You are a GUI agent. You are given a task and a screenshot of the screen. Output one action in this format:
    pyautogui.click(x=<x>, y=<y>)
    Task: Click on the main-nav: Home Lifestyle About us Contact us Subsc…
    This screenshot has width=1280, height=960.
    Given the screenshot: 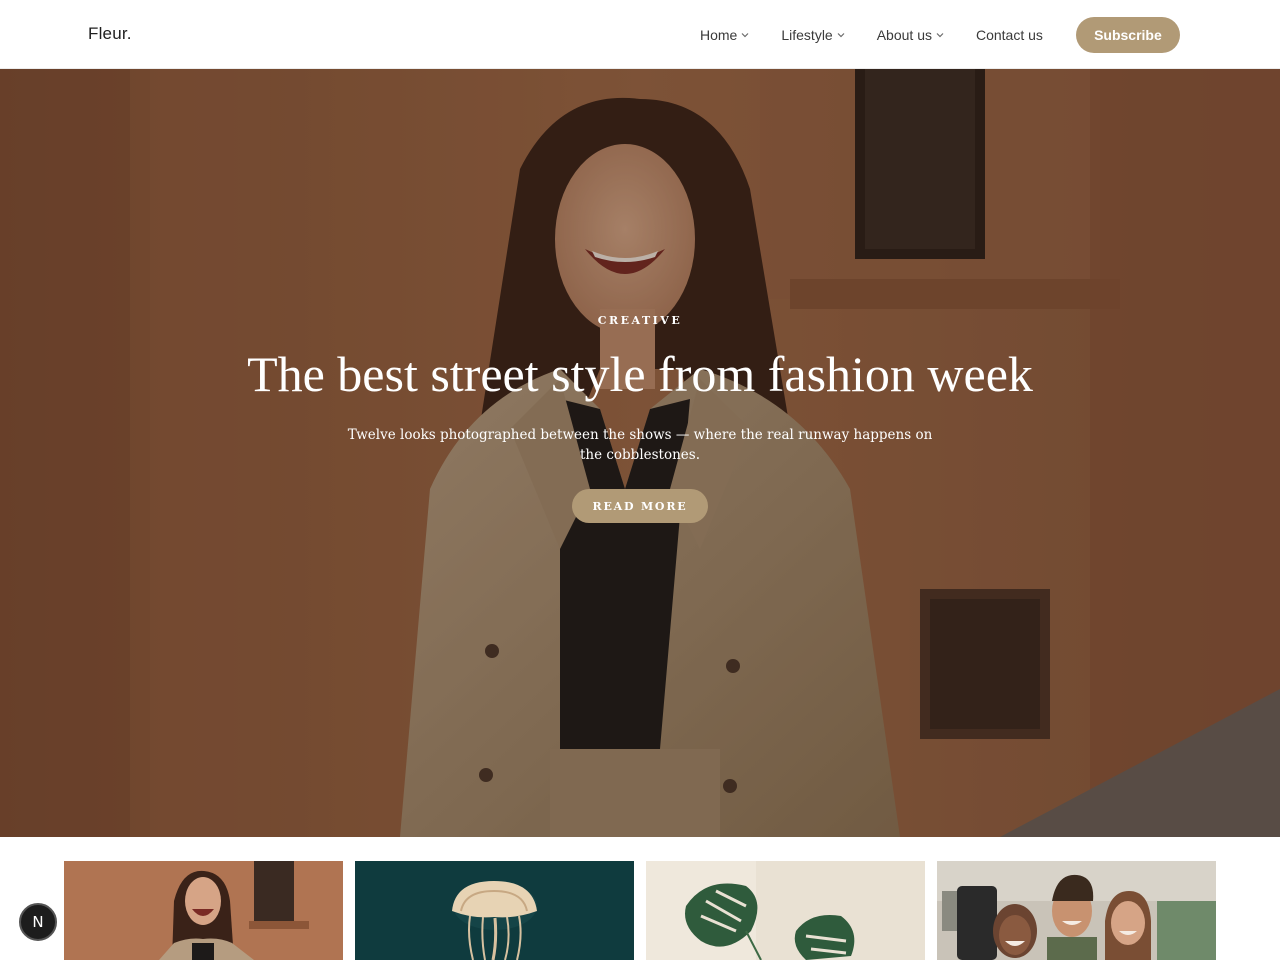 What is the action you would take?
    pyautogui.click(x=940, y=34)
    